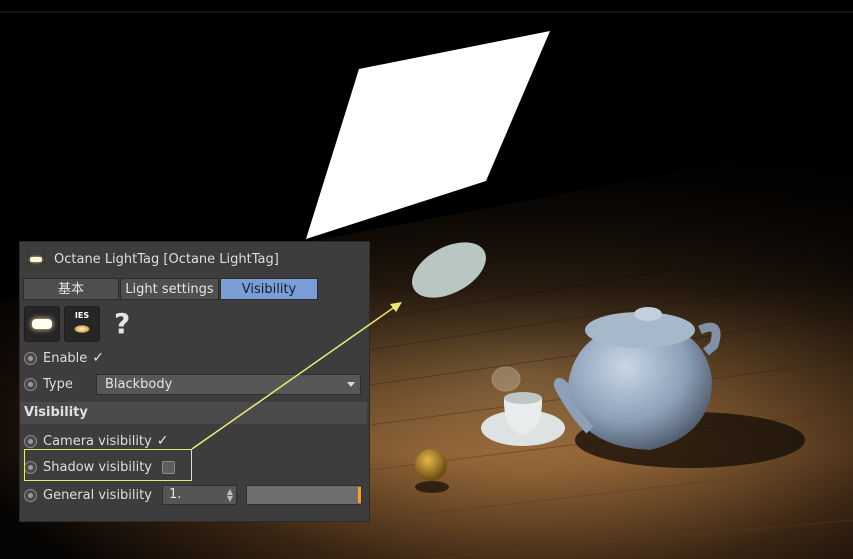  What do you see at coordinates (108, 465) in the screenshot?
I see `shadow-visibility-highlight` at bounding box center [108, 465].